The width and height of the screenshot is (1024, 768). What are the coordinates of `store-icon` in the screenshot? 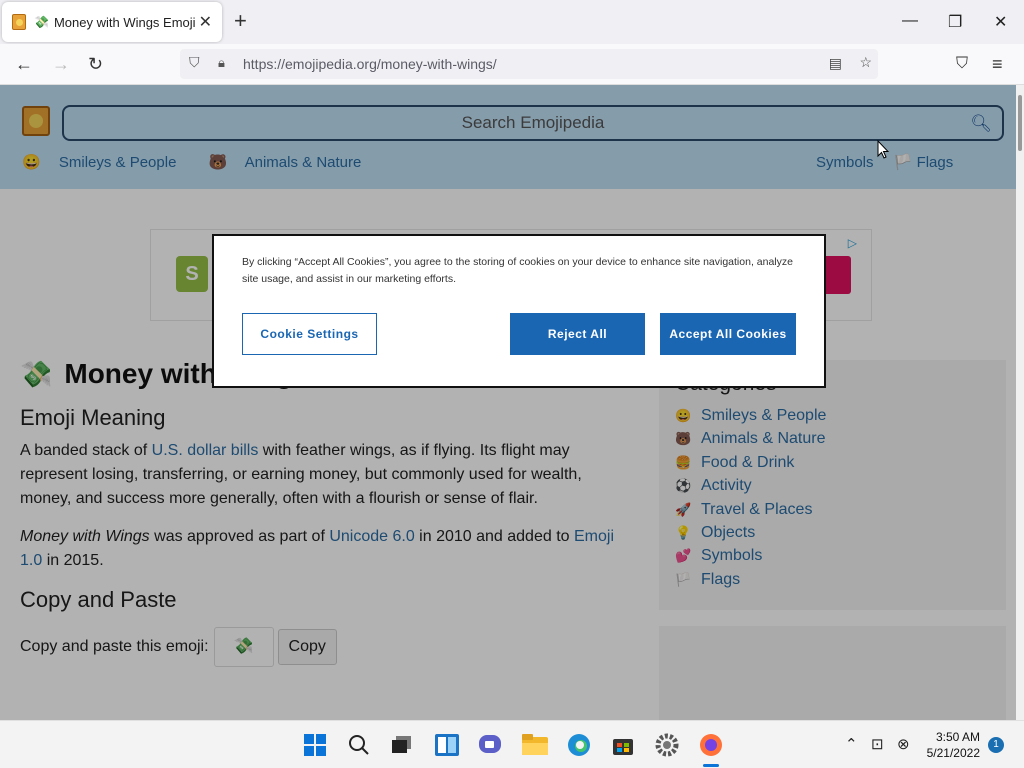 It's located at (623, 745).